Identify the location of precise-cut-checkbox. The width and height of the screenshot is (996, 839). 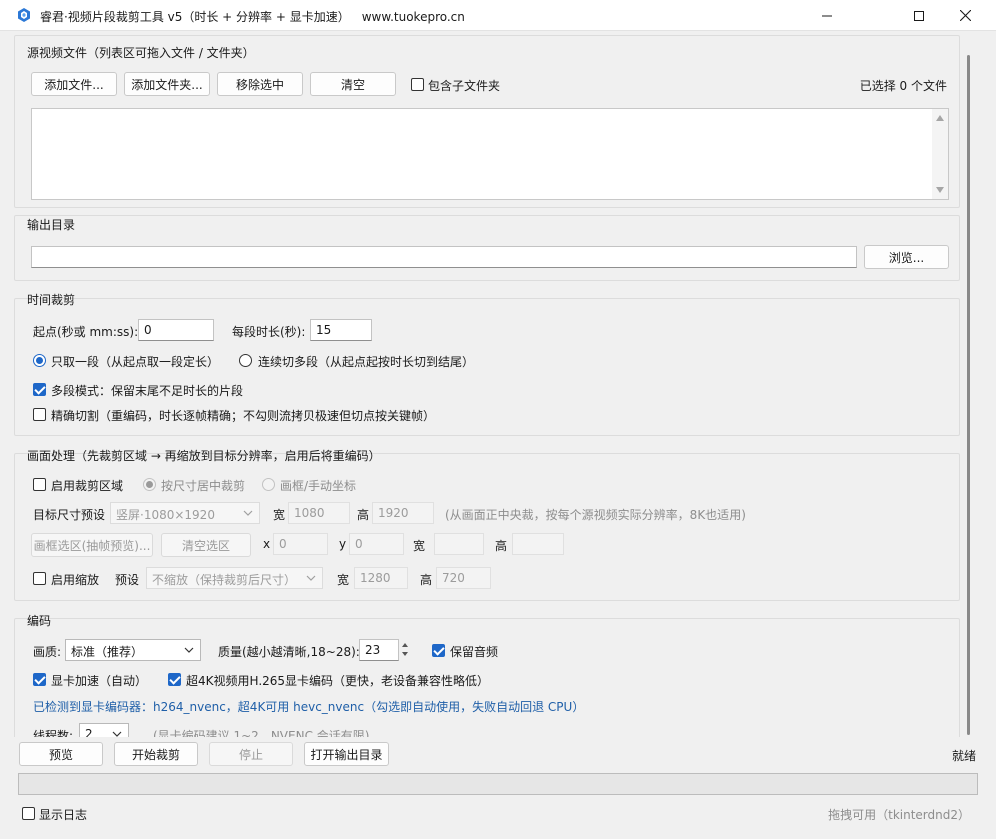
(39, 414).